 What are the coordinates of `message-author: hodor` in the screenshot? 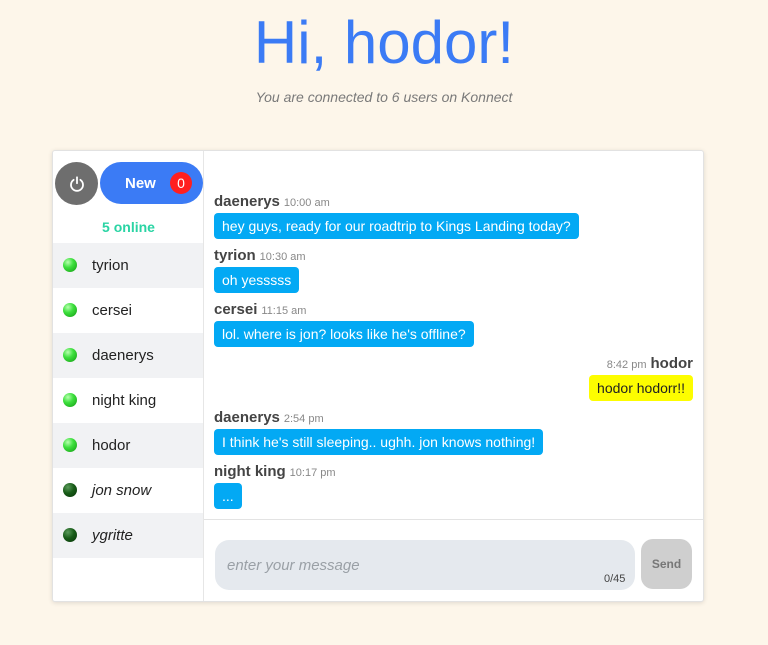 It's located at (672, 363).